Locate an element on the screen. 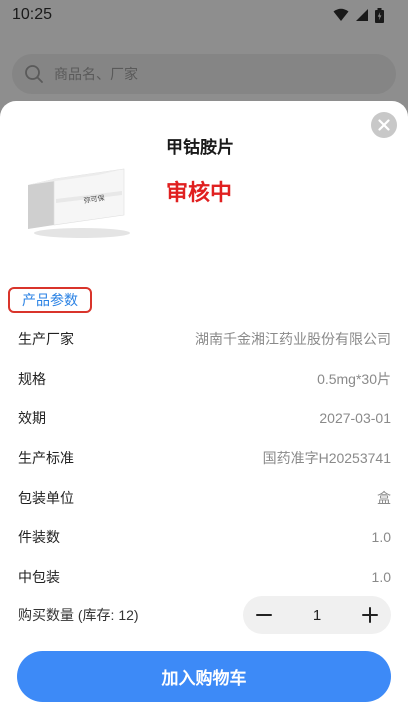 Image resolution: width=408 pixels, height=725 pixels. status-bar: 10:25 is located at coordinates (204, 15).